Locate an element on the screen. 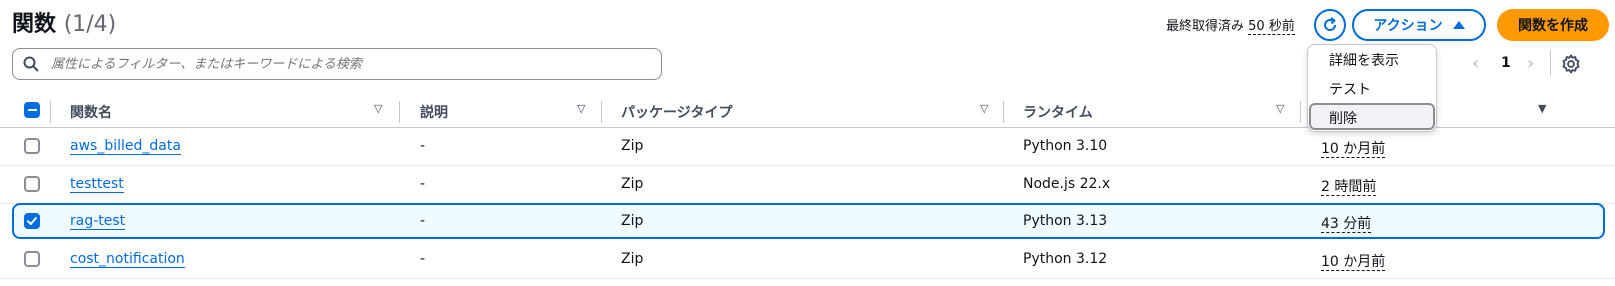 This screenshot has height=286, width=1615. menu-item-view-details: 詳細を表示 is located at coordinates (1364, 60).